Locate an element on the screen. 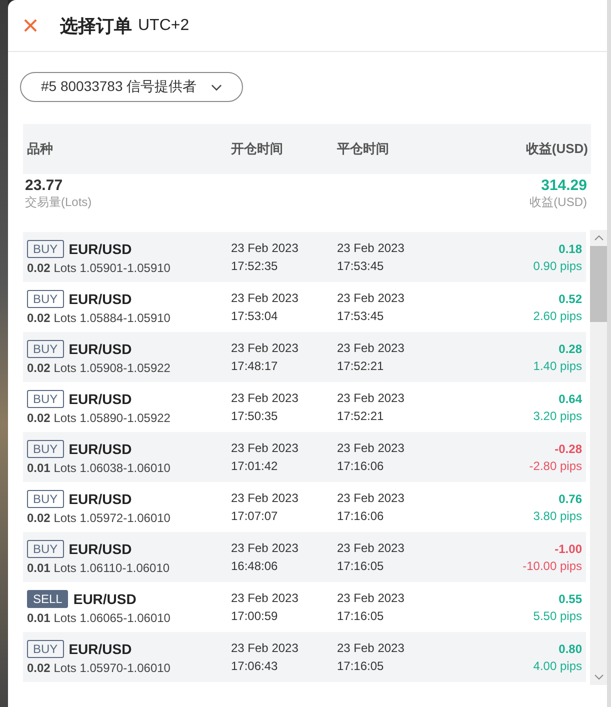 The height and width of the screenshot is (707, 611). lots-detail: 0.02 Lots 1.05901-1.05910 is located at coordinates (99, 267).